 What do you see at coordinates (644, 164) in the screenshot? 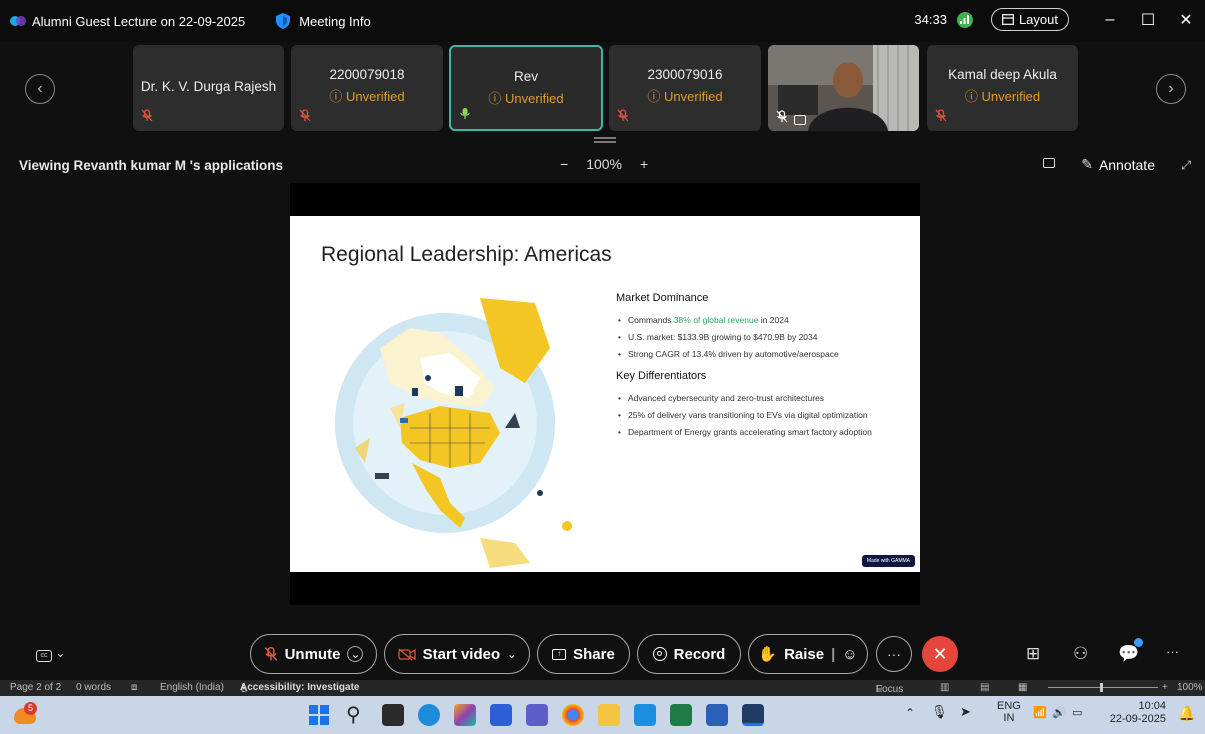
I see `zoom-in-button: +` at bounding box center [644, 164].